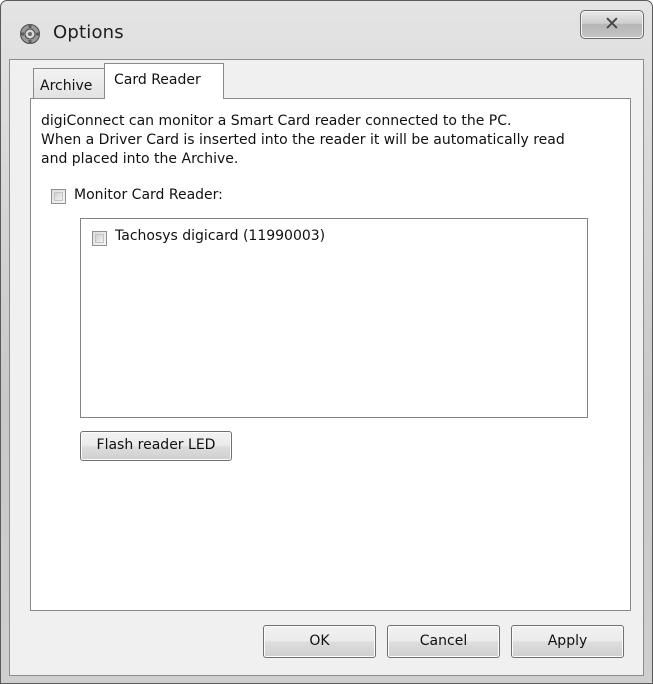 The width and height of the screenshot is (653, 684). What do you see at coordinates (443, 641) in the screenshot?
I see `cancel-button: Cancel` at bounding box center [443, 641].